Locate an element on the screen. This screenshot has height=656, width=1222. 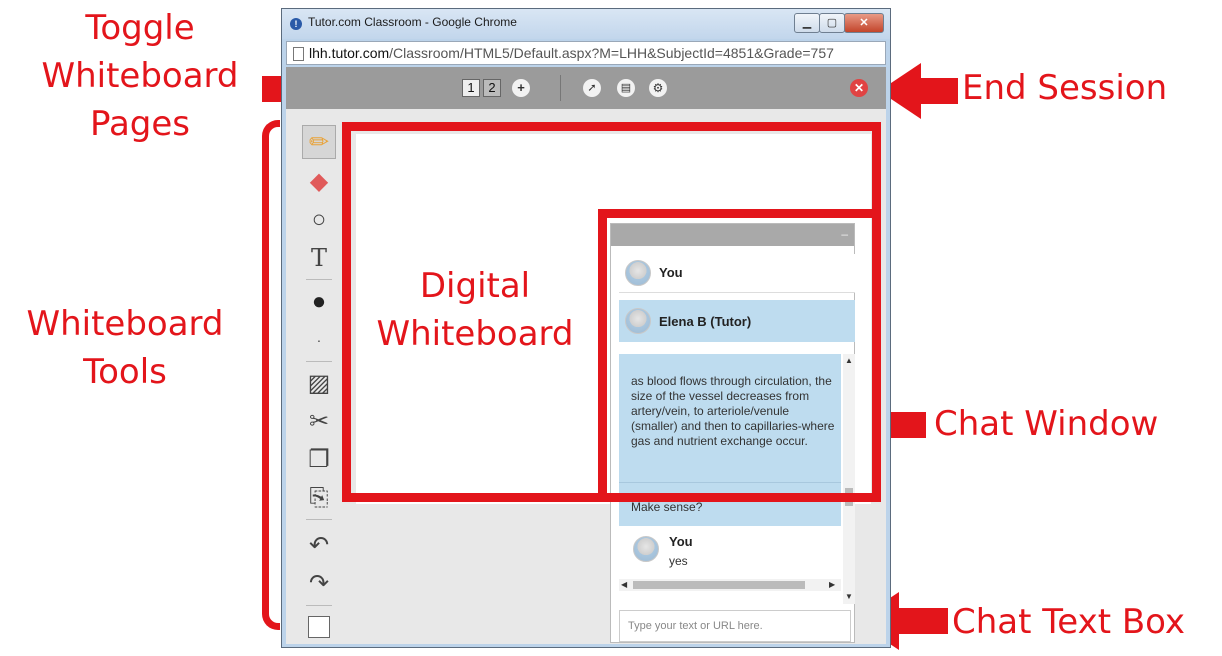
tools-bracket is located at coordinates (271, 375).